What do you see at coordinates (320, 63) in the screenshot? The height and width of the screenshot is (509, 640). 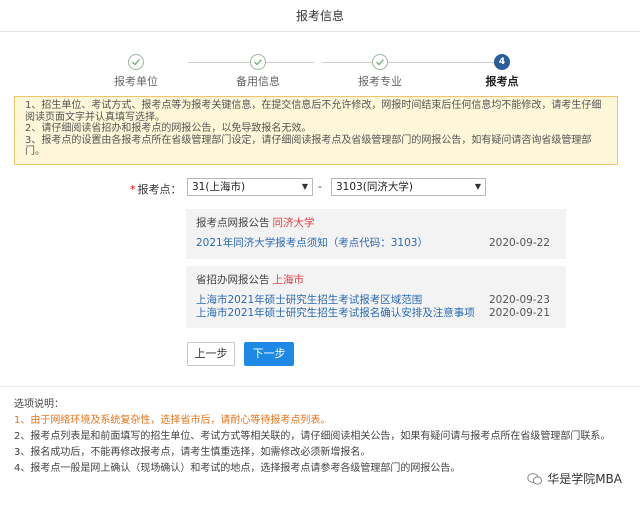 I see `step-progress: 报考单位 备用信息 报考专业 4 报考点` at bounding box center [320, 63].